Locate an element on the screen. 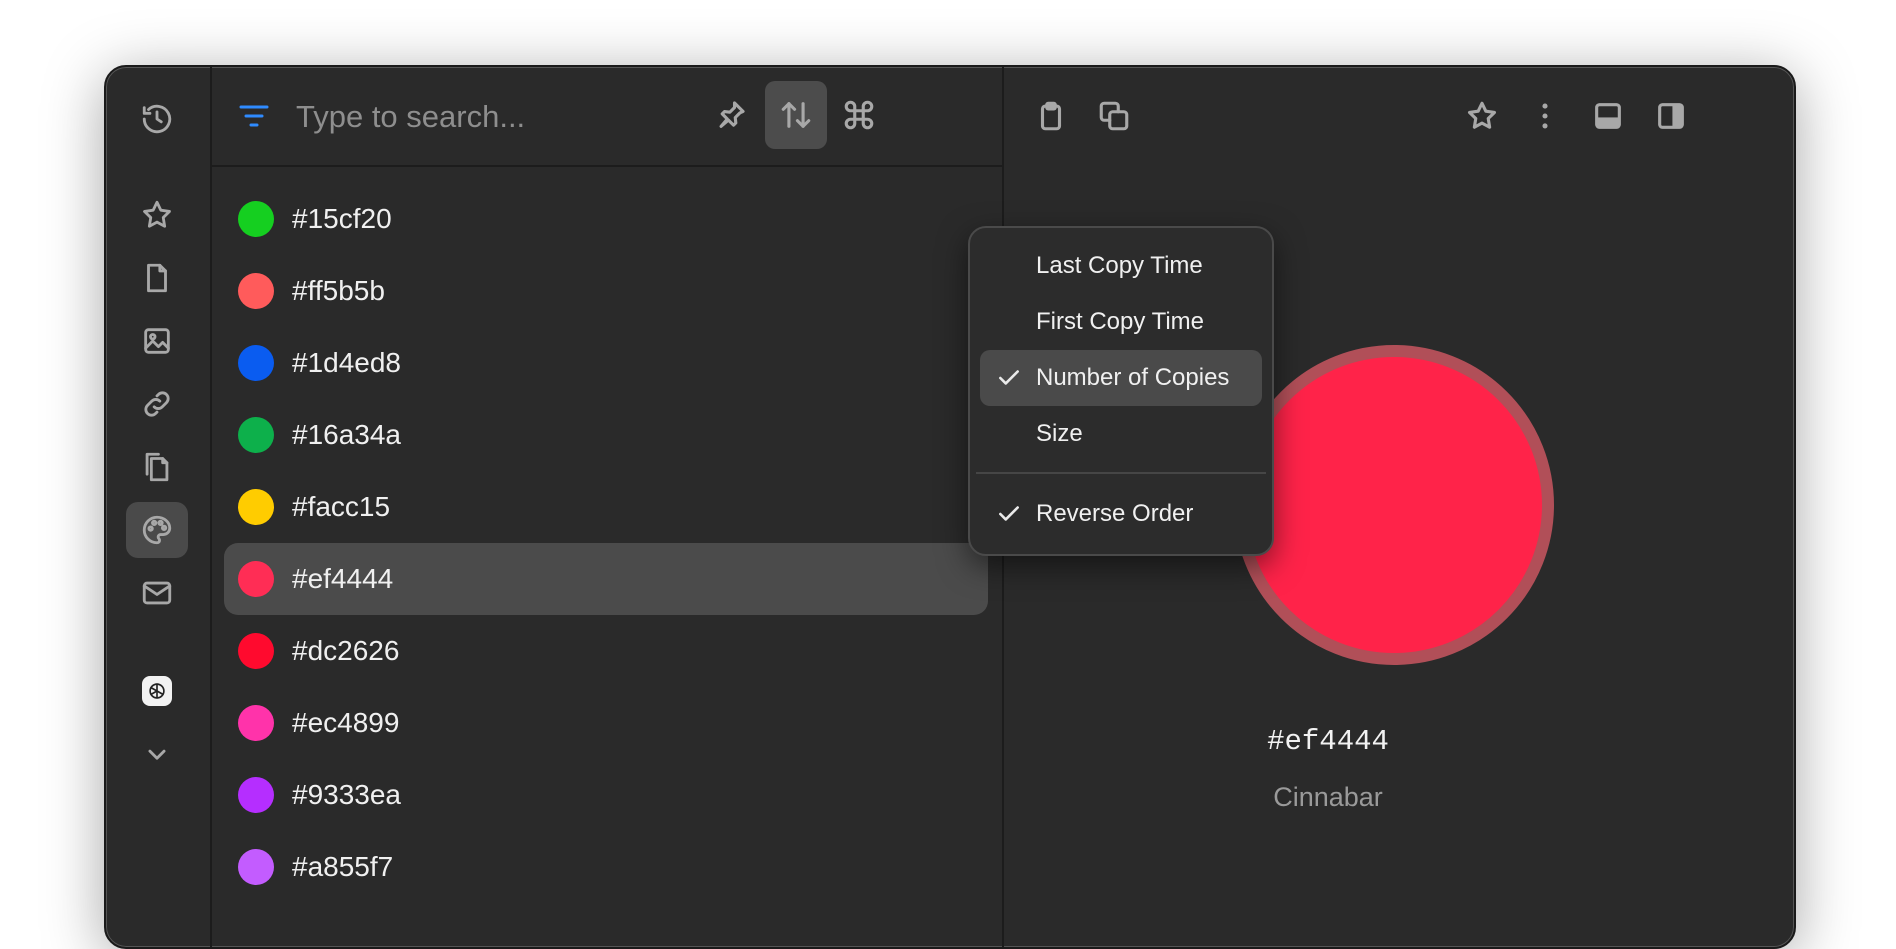 This screenshot has height=949, width=1896. color-hex-label: #facc15 is located at coordinates (341, 506).